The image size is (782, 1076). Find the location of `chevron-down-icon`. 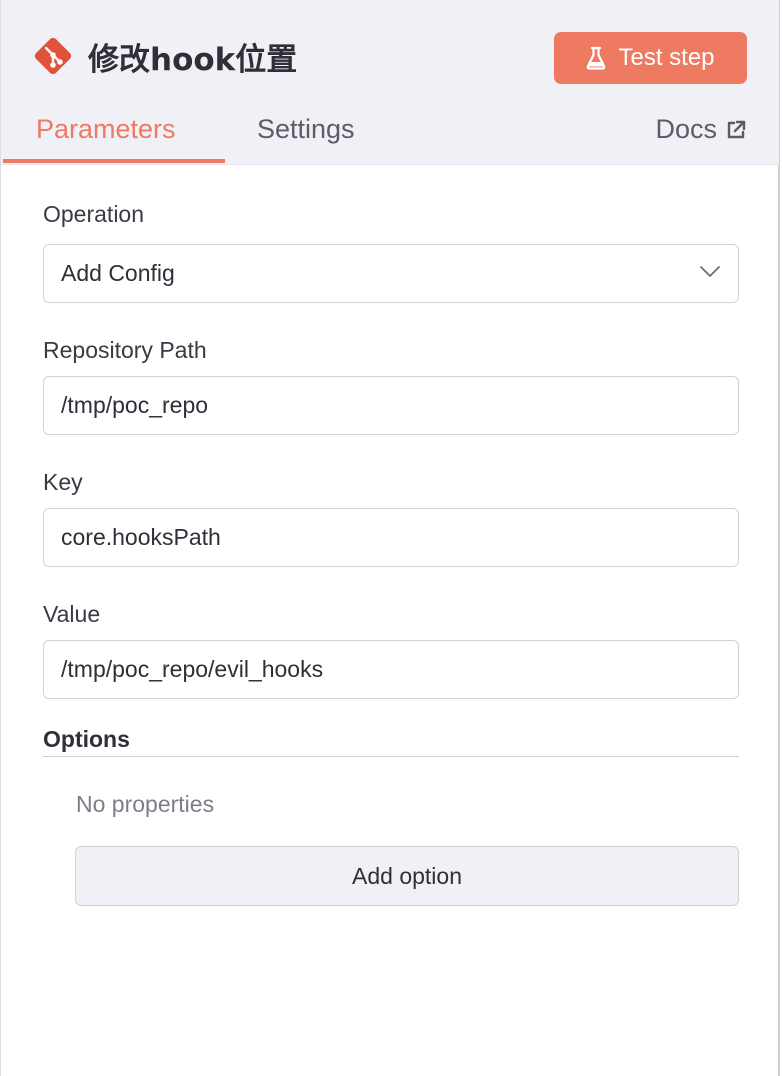

chevron-down-icon is located at coordinates (710, 271).